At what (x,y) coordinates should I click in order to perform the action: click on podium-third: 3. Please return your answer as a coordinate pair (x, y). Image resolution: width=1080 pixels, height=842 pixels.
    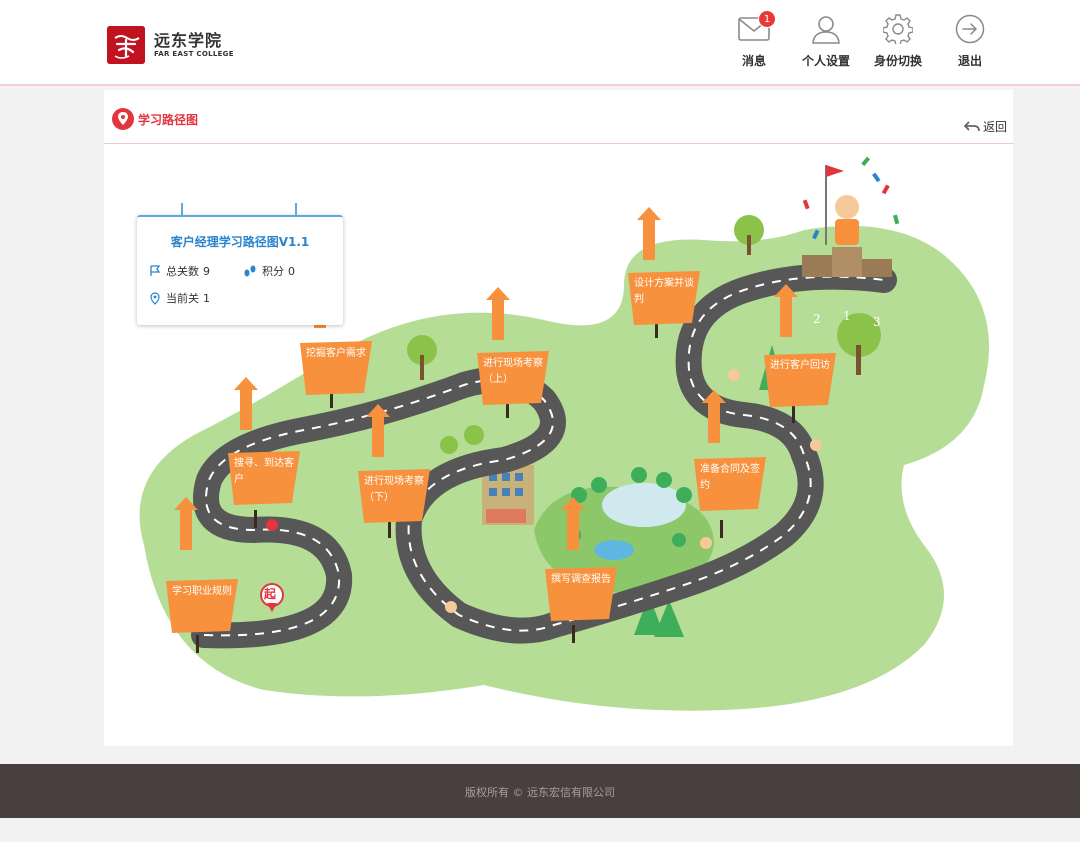
    Looking at the image, I should click on (877, 322).